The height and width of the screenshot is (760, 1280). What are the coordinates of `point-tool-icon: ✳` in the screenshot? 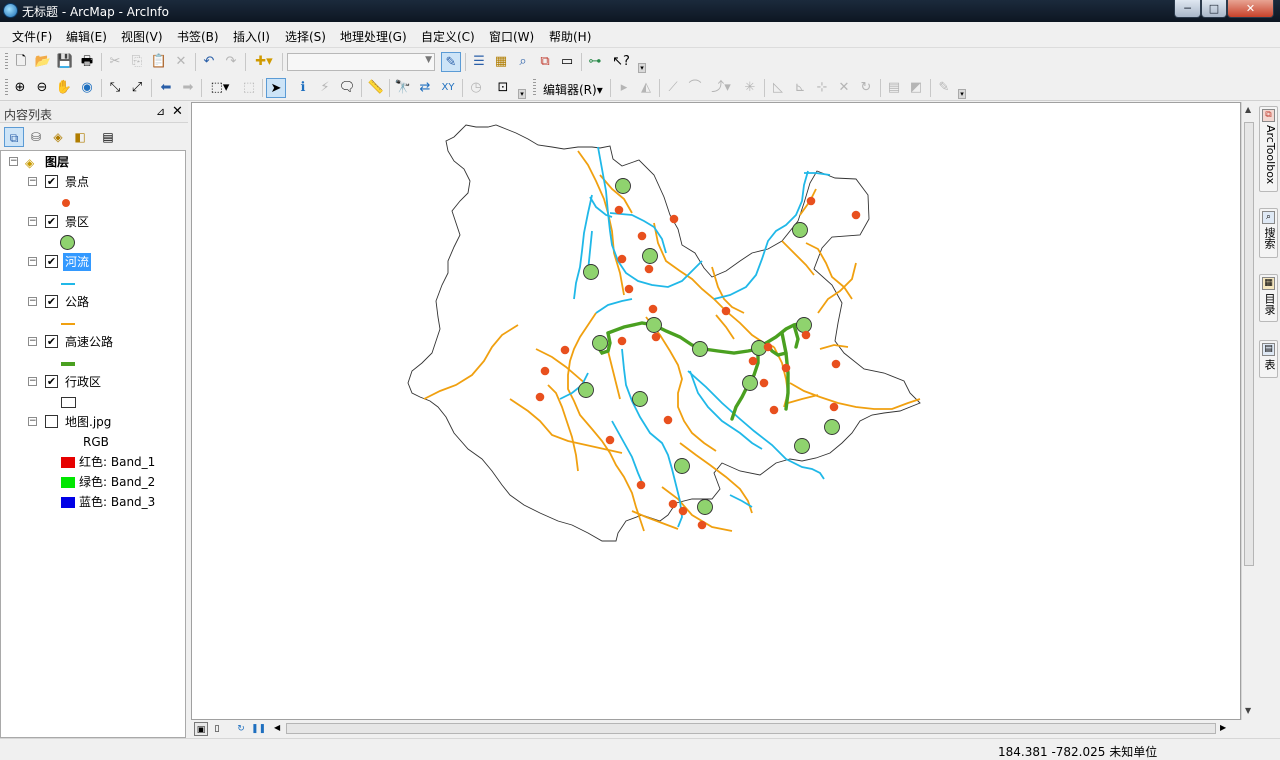 It's located at (750, 88).